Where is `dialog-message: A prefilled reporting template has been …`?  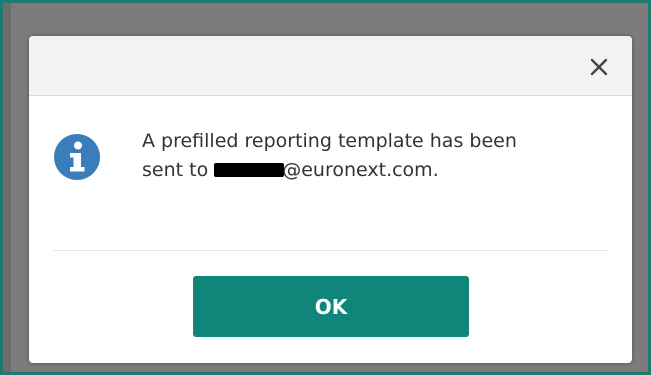
dialog-message: A prefilled reporting template has been … is located at coordinates (372, 156).